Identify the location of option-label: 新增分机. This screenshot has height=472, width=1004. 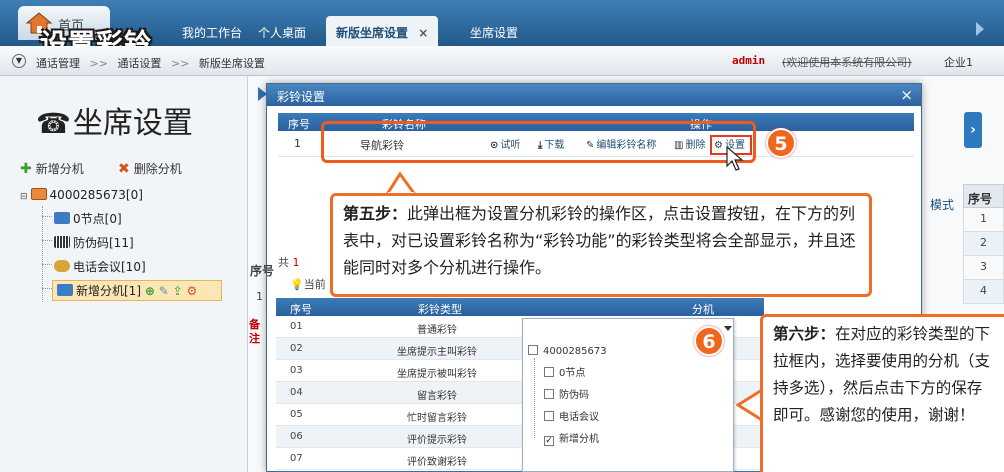
(579, 439).